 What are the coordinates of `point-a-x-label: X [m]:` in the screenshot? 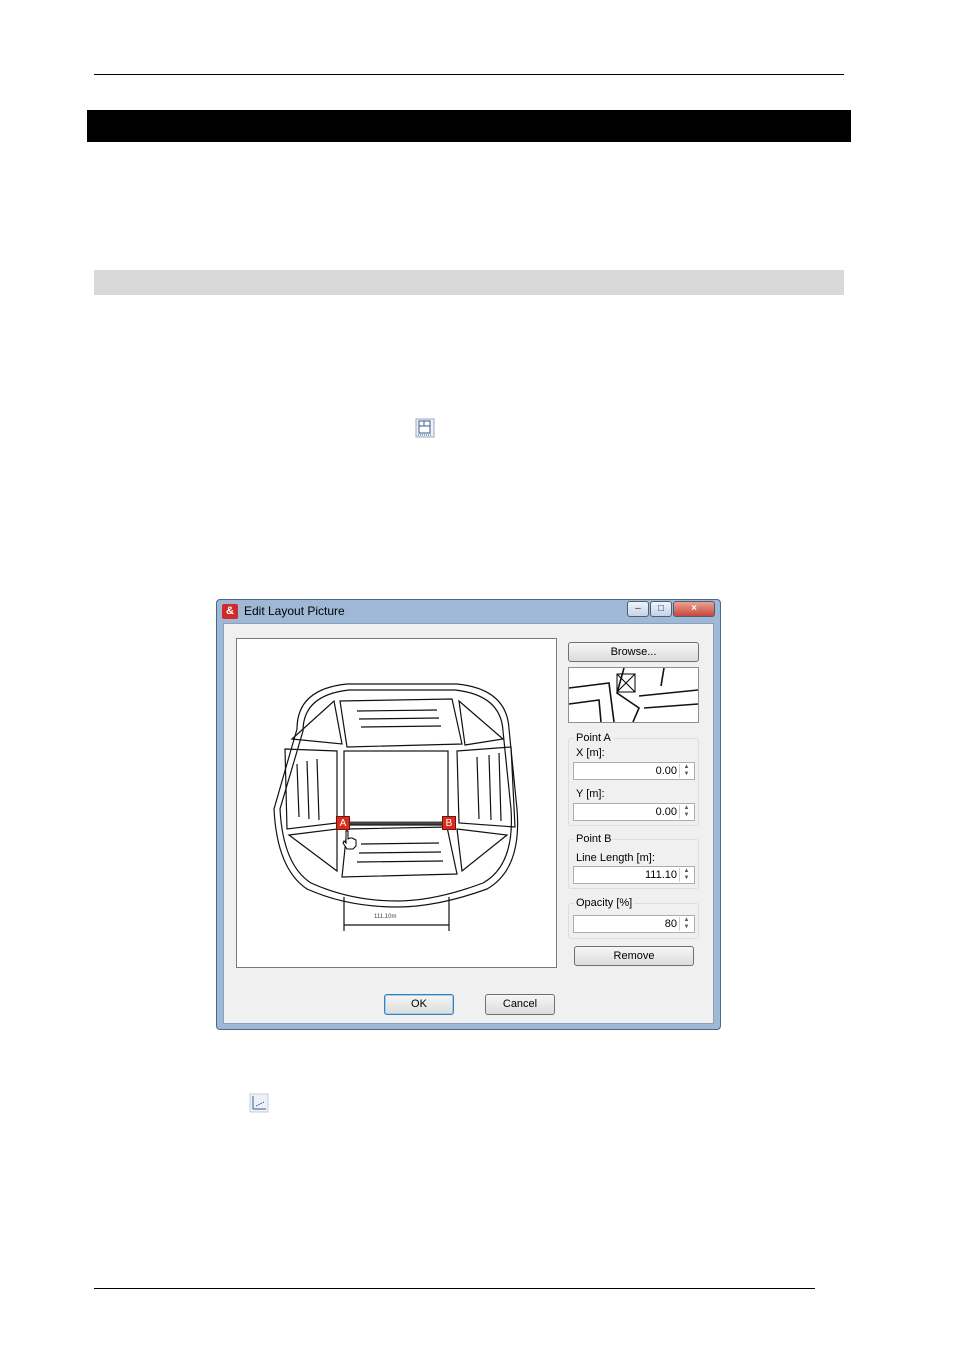 It's located at (590, 753).